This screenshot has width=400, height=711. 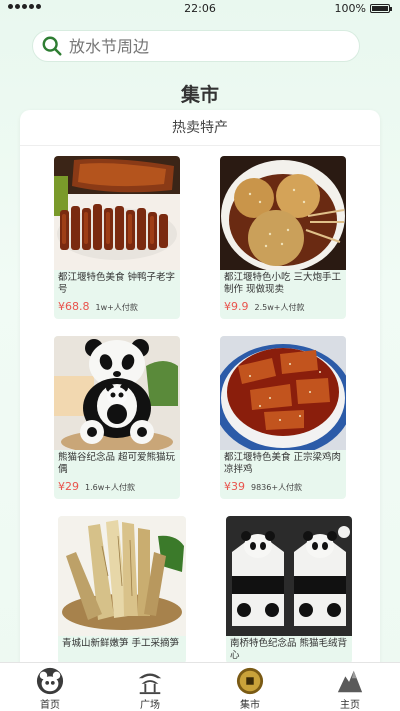 I want to click on product-name: 都江堰特色小吃 三大炮手工制作 现做现卖, so click(x=283, y=283).